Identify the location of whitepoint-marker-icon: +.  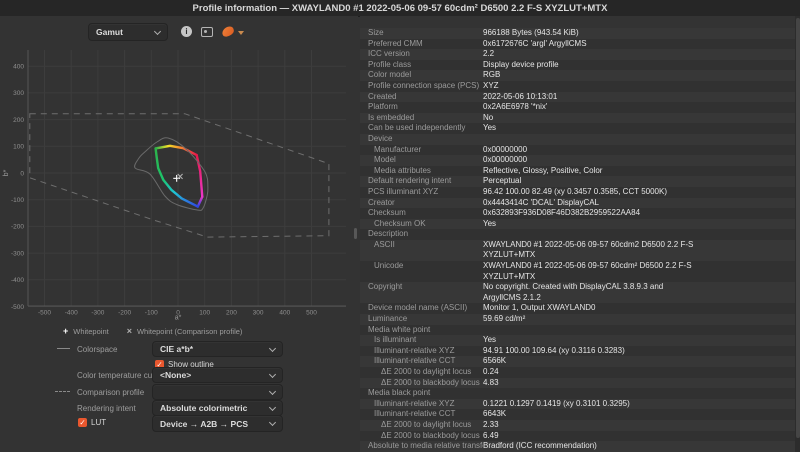
(66, 331).